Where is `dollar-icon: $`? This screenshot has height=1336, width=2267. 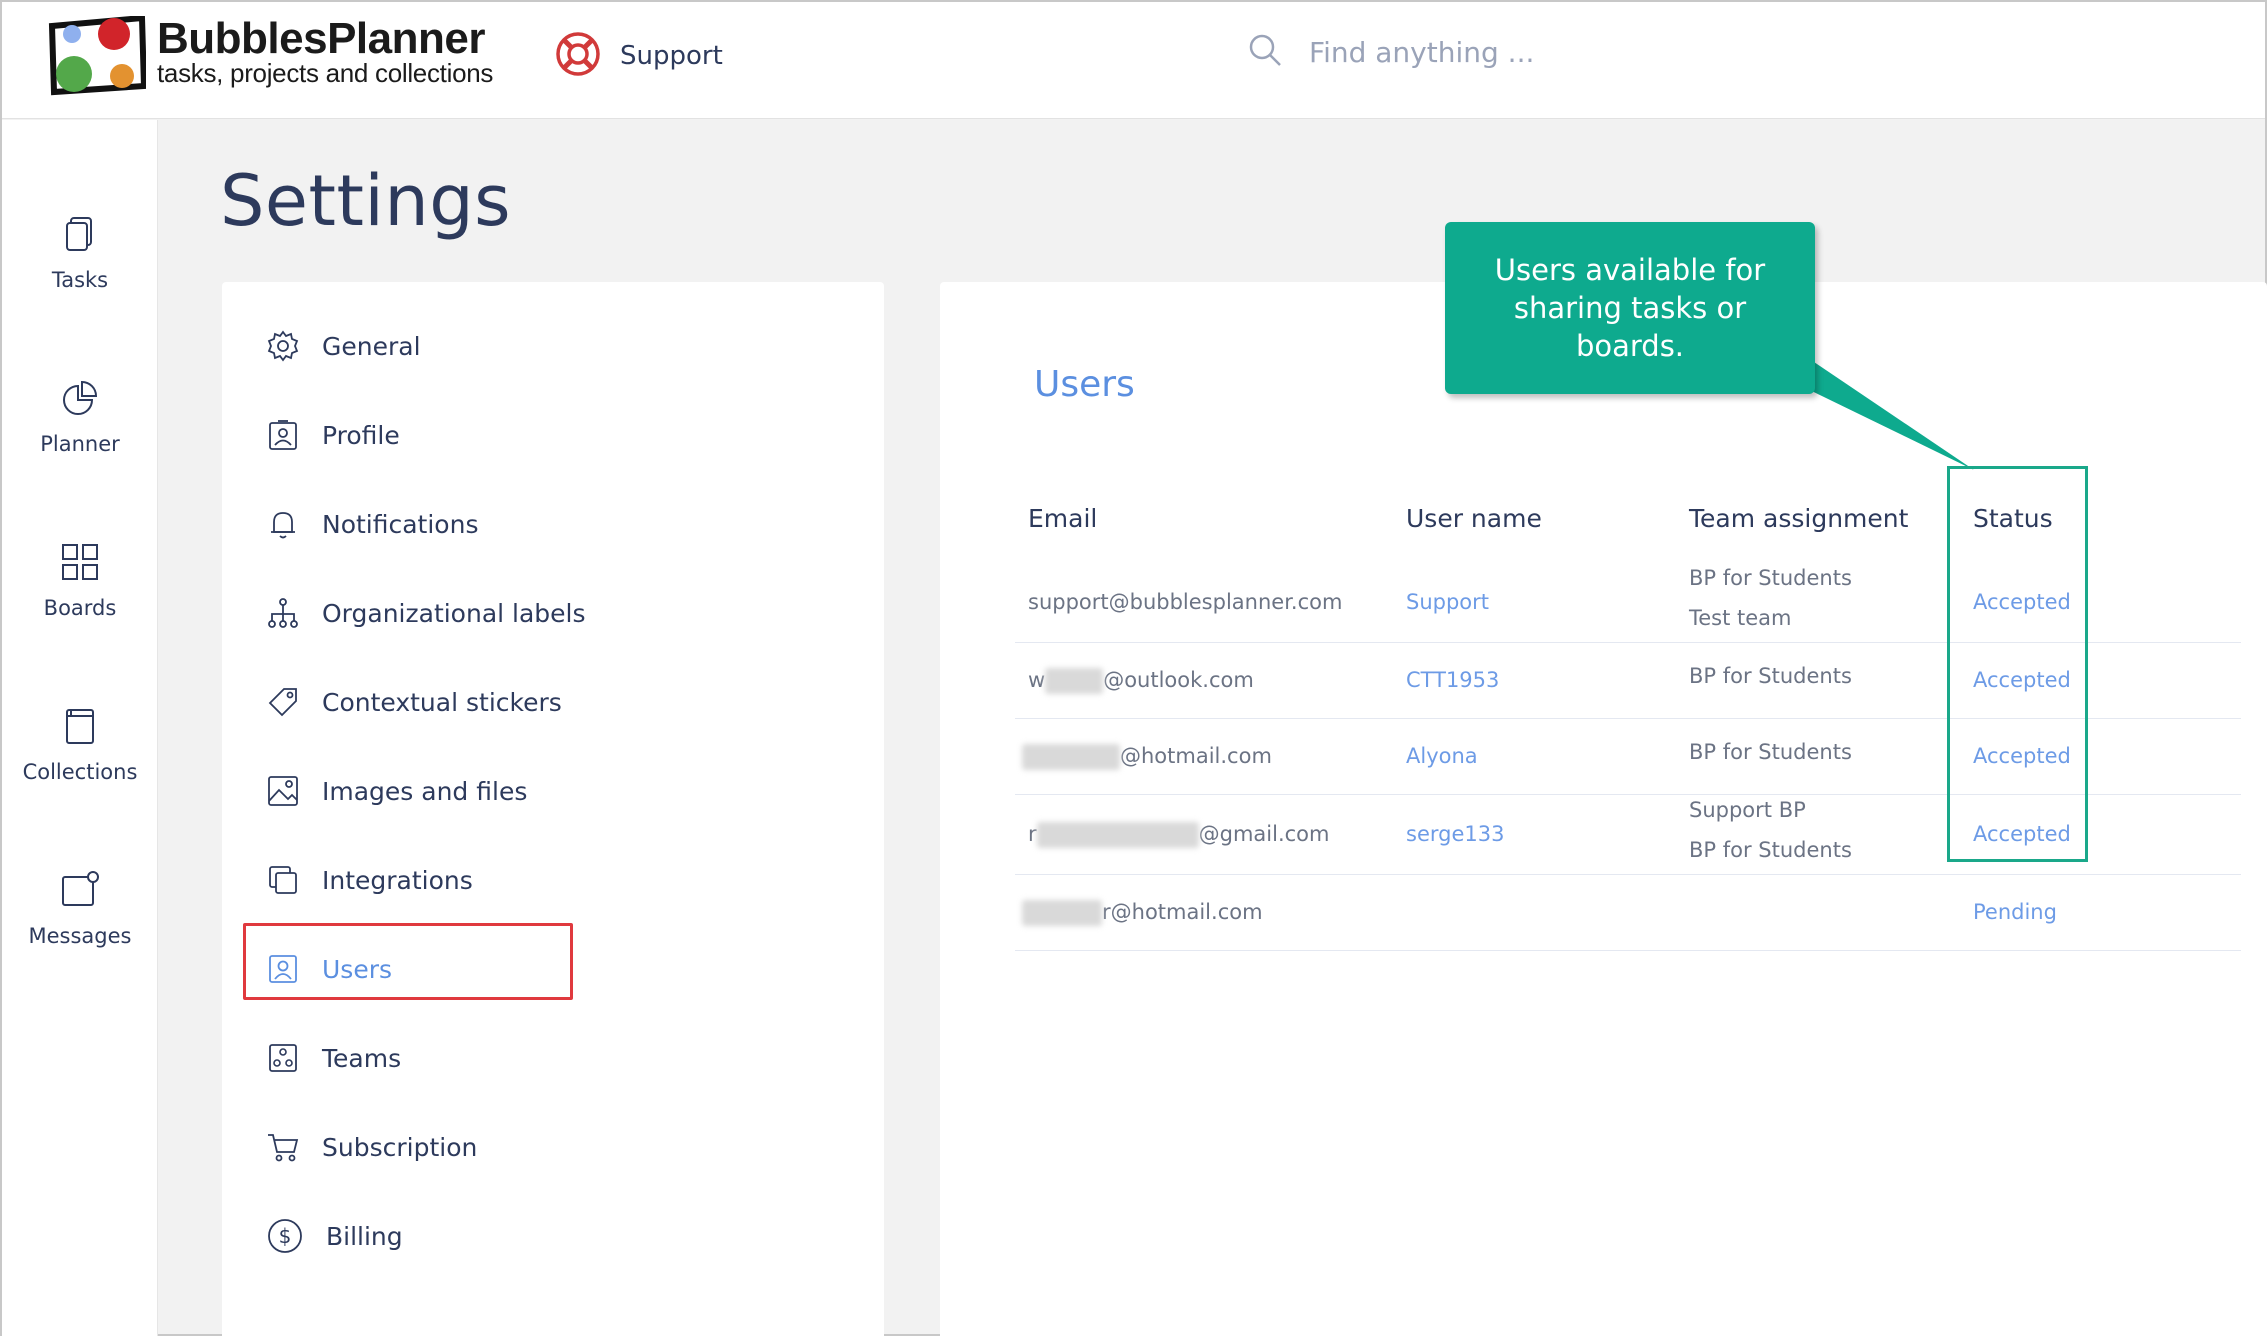 dollar-icon: $ is located at coordinates (285, 1236).